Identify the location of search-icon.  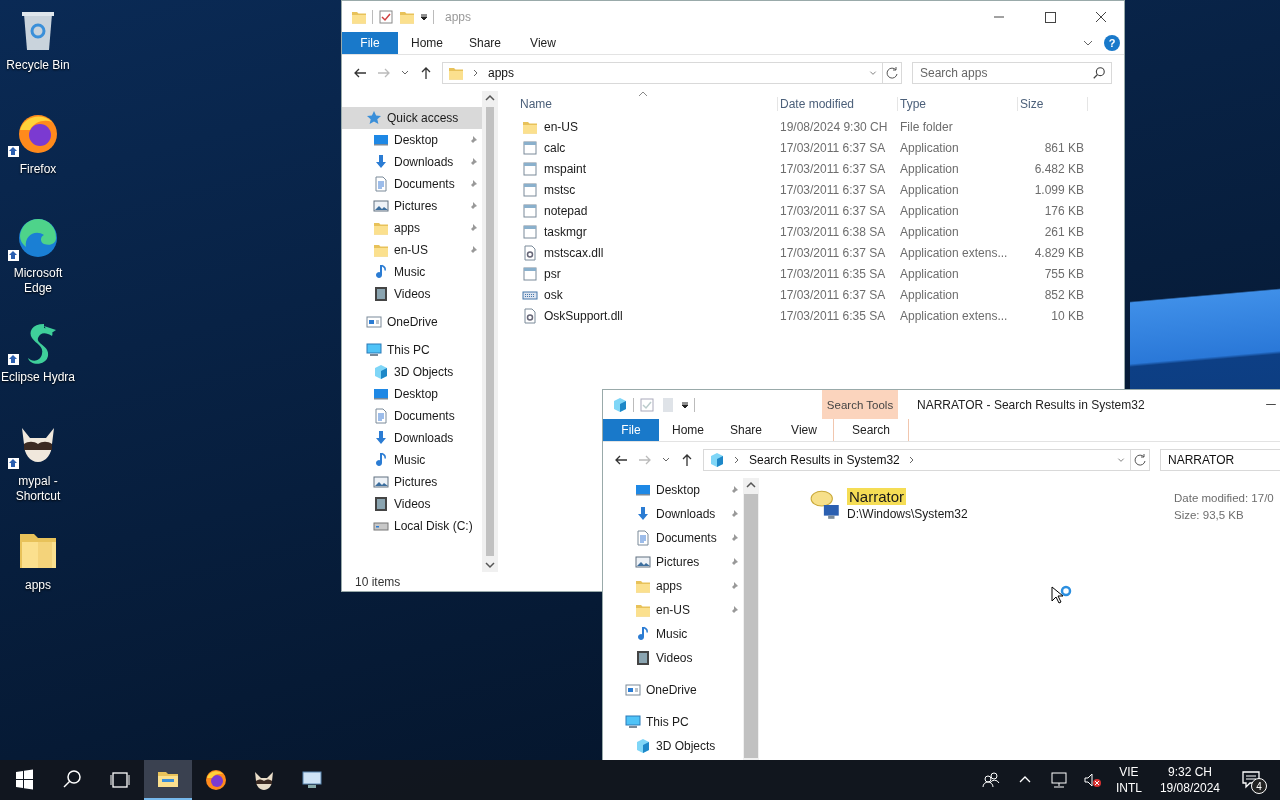
(1099, 73).